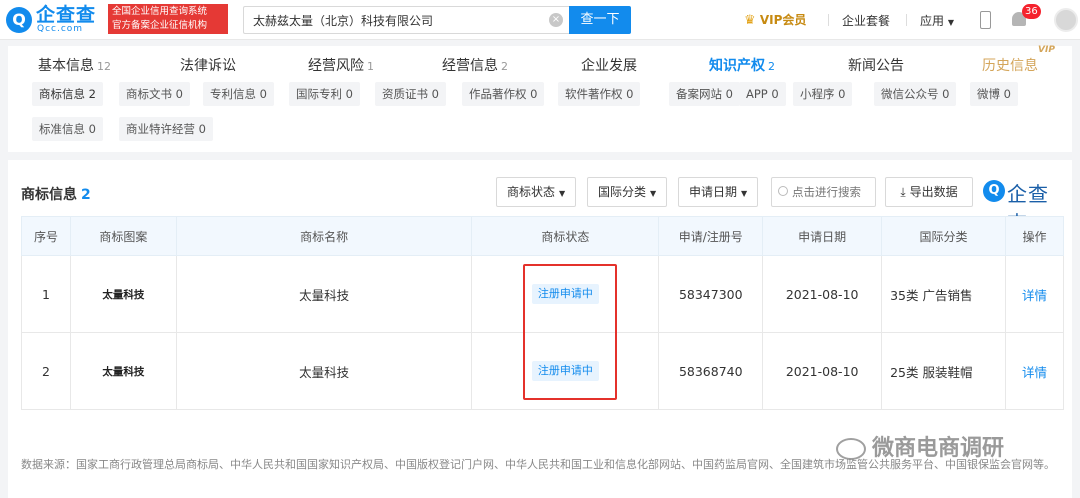 This screenshot has width=1080, height=498. What do you see at coordinates (713, 192) in the screenshot?
I see `filter-label: 申请日期` at bounding box center [713, 192].